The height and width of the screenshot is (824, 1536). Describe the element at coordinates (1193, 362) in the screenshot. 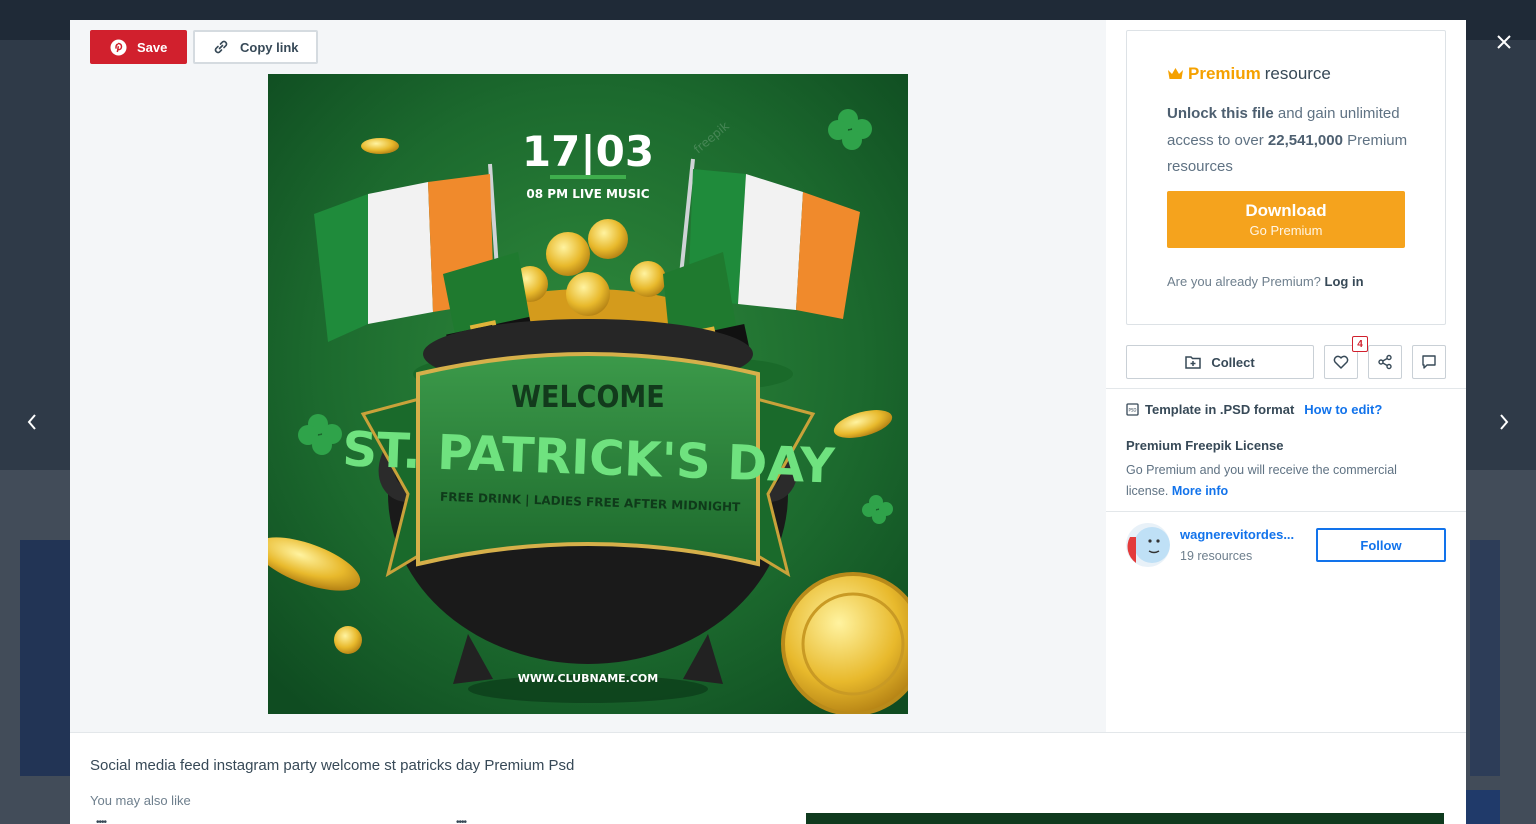

I see `folder-add-icon` at that location.